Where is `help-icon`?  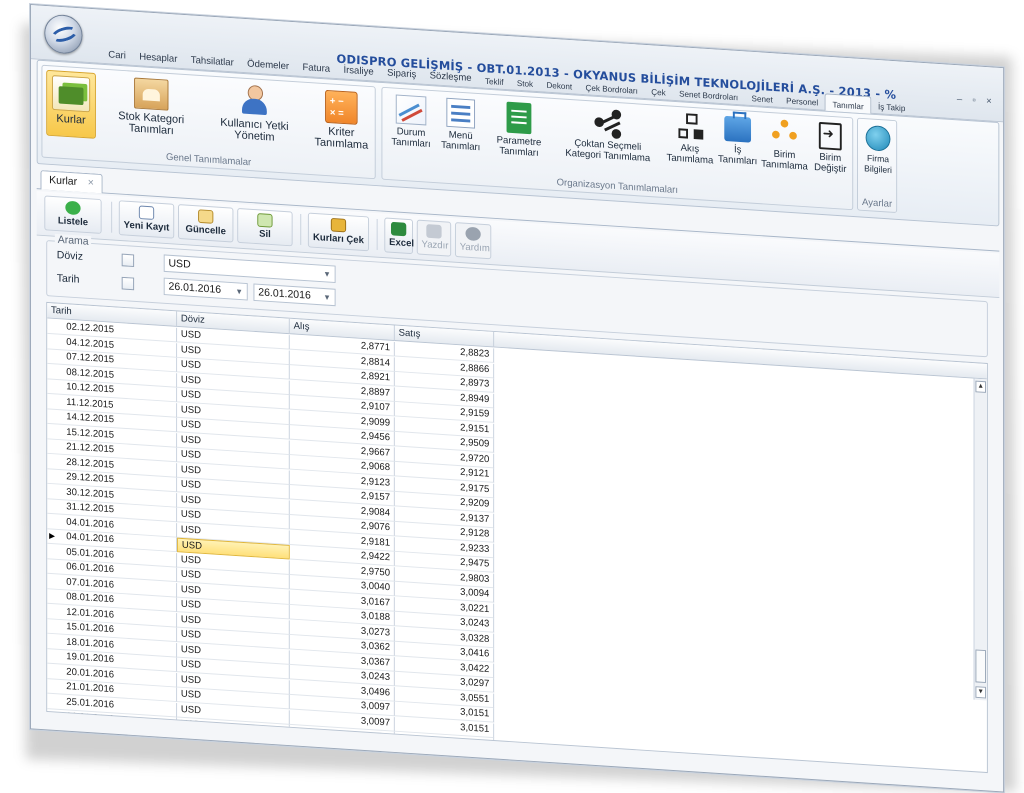
help-icon is located at coordinates (473, 234).